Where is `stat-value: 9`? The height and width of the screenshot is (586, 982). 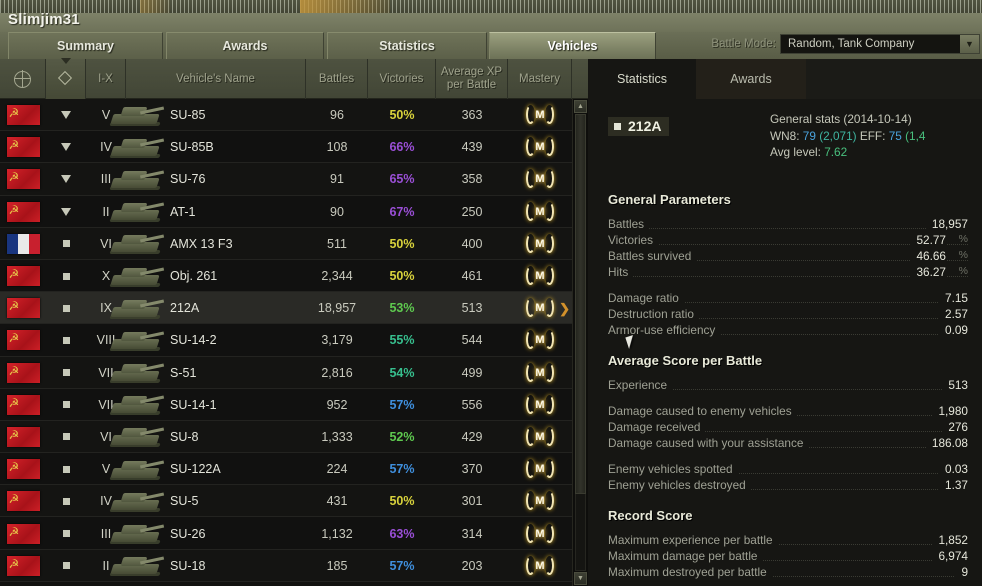 stat-value: 9 is located at coordinates (961, 572).